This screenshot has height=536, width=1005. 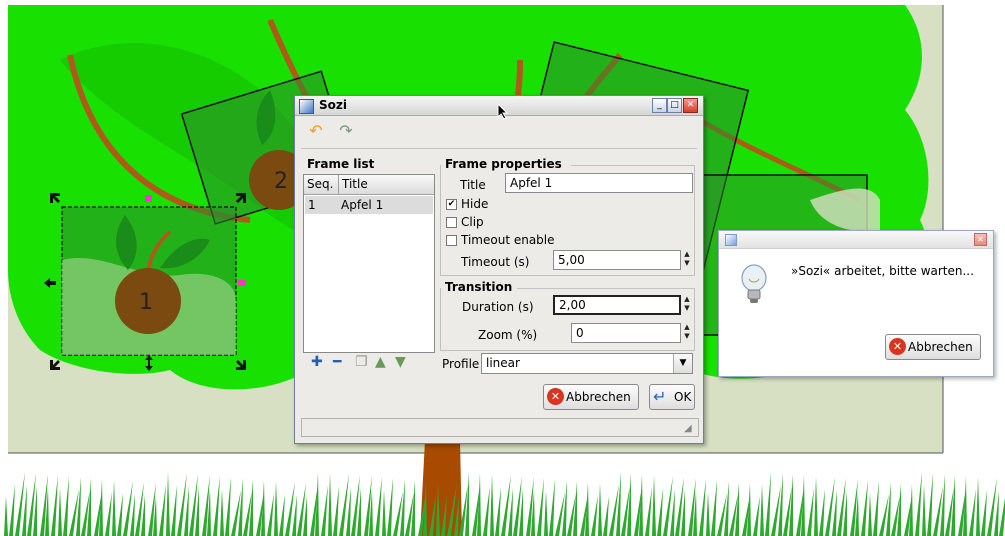 What do you see at coordinates (690, 429) in the screenshot?
I see `resize-grip-icon: ◢` at bounding box center [690, 429].